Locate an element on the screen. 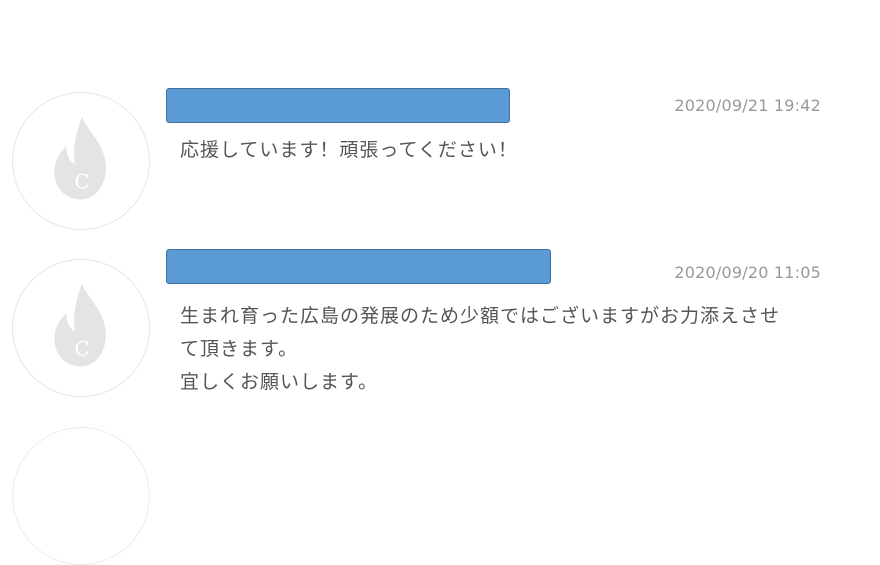 Image resolution: width=880 pixels, height=565 pixels. comment-timestamp: 2020/09/20 11:05 is located at coordinates (747, 272).